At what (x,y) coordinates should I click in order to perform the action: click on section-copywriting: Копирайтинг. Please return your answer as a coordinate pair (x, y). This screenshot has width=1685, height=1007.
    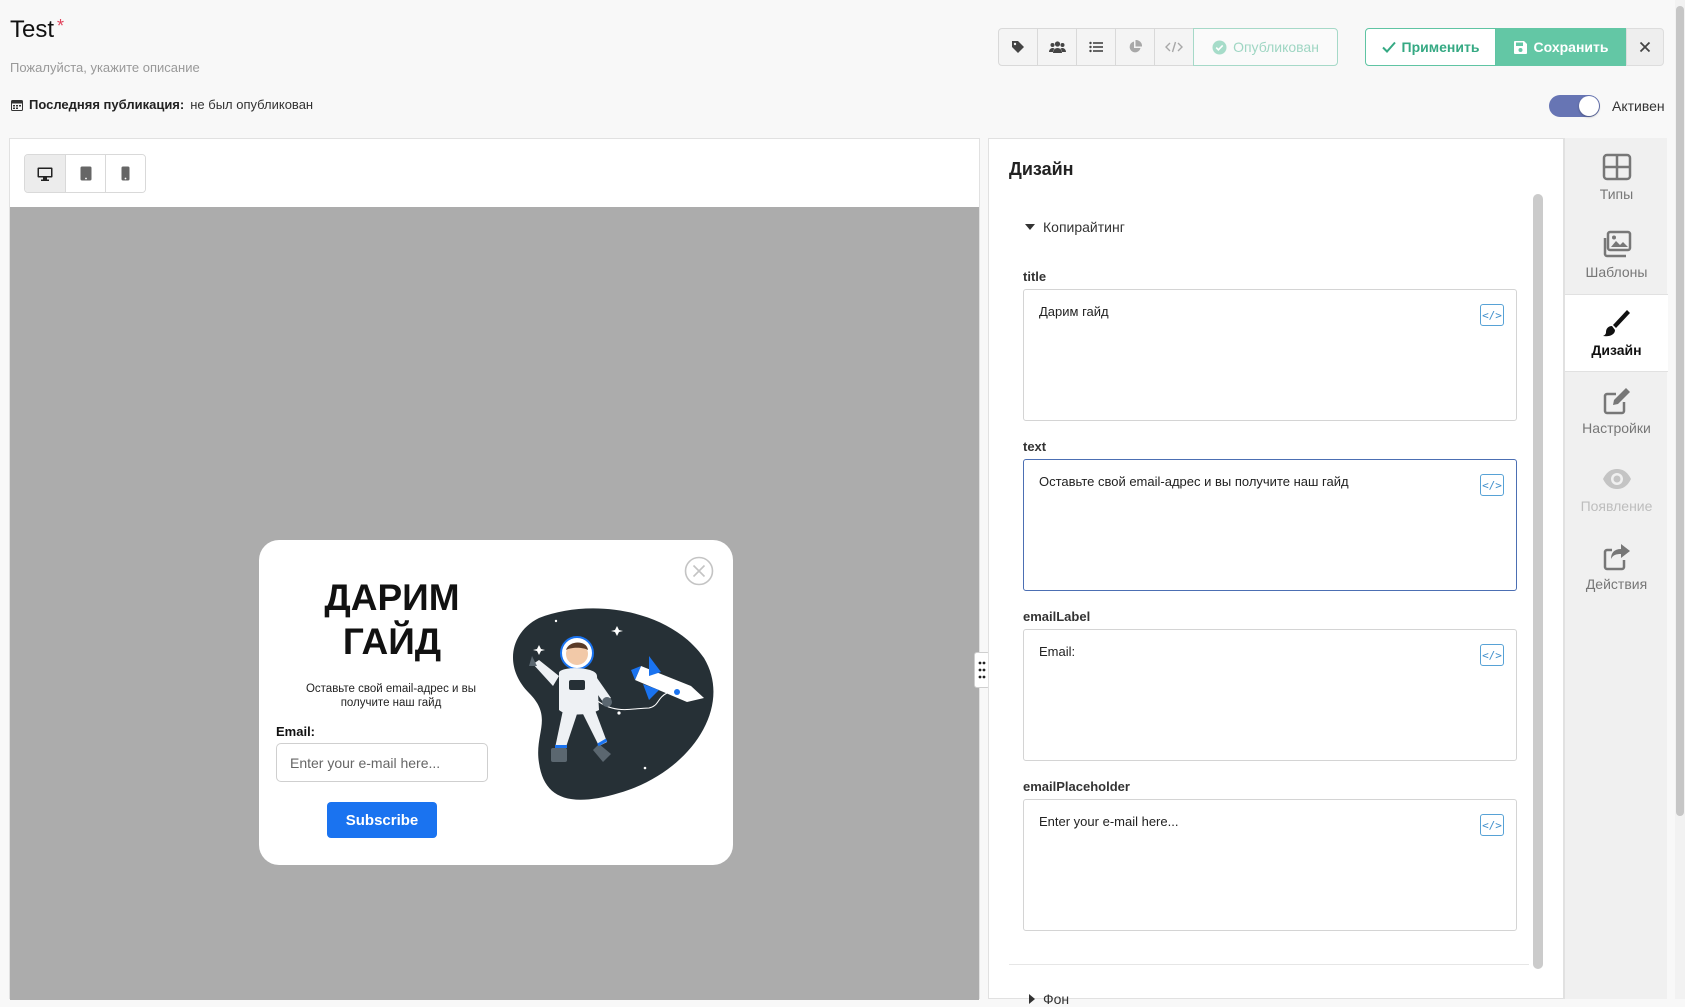
    Looking at the image, I should click on (1075, 227).